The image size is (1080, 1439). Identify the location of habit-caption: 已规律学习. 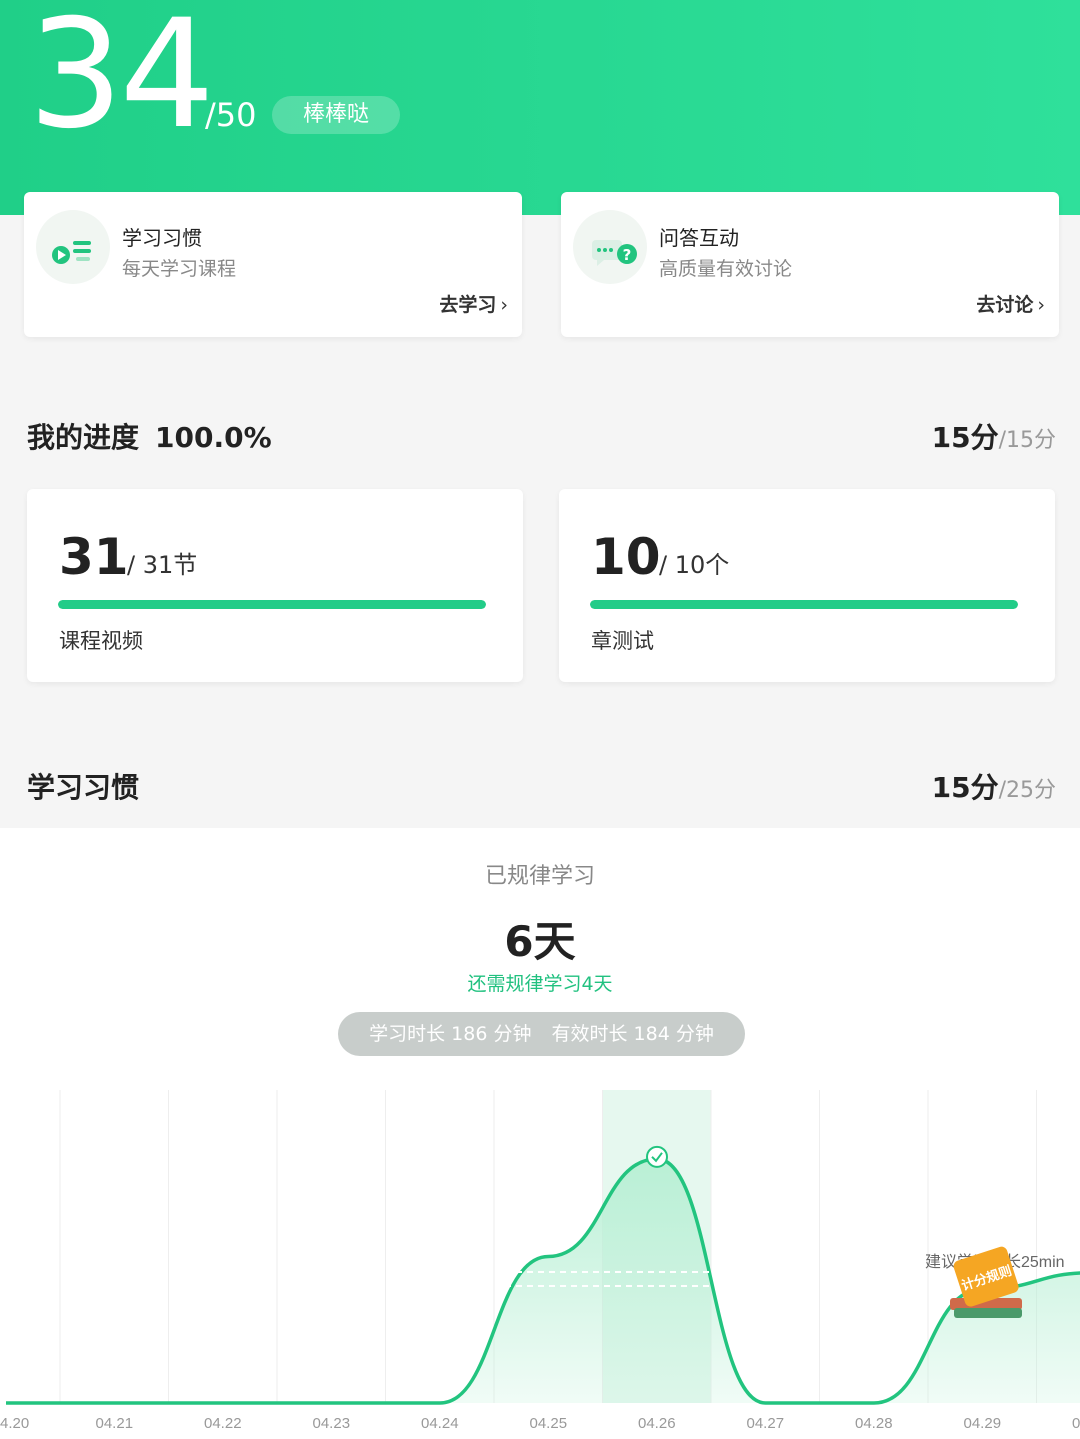
(539, 876).